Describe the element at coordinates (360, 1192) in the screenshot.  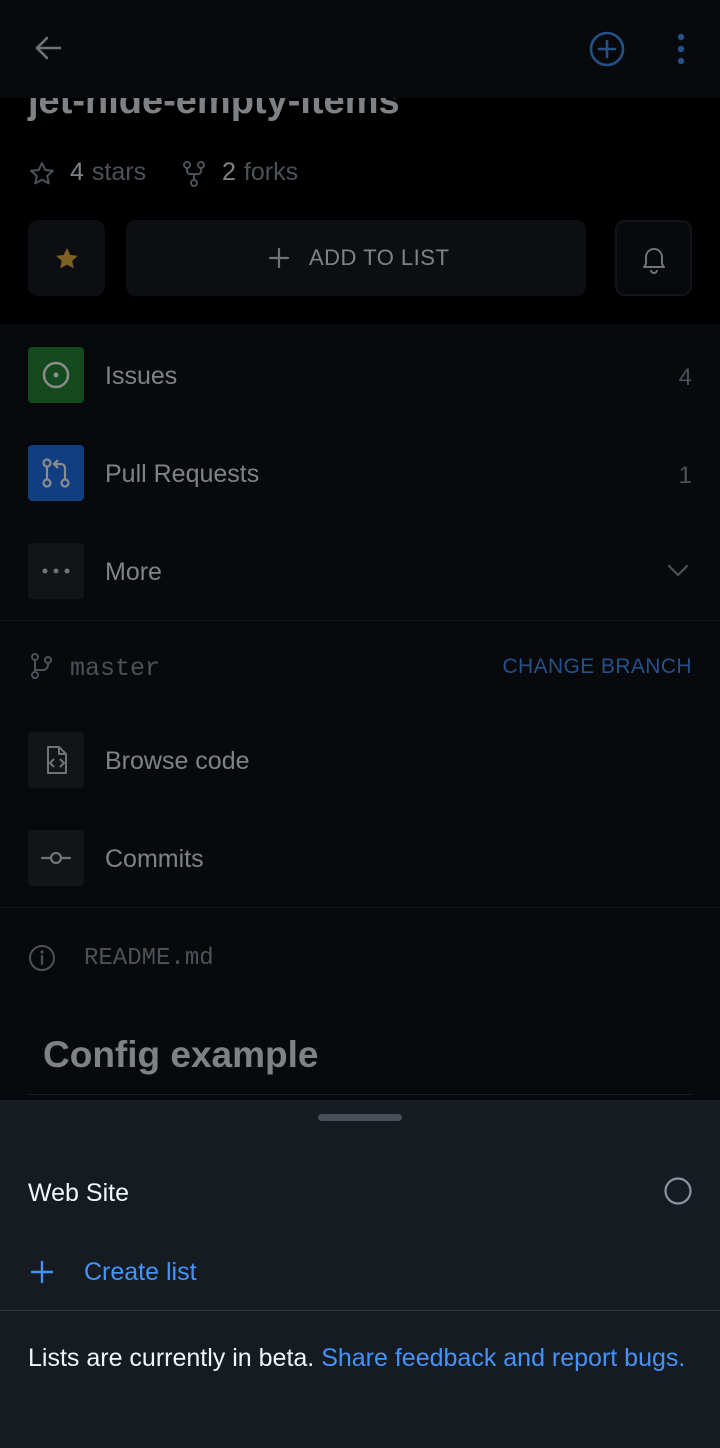
I see `list-item-web-site: Web Site` at that location.